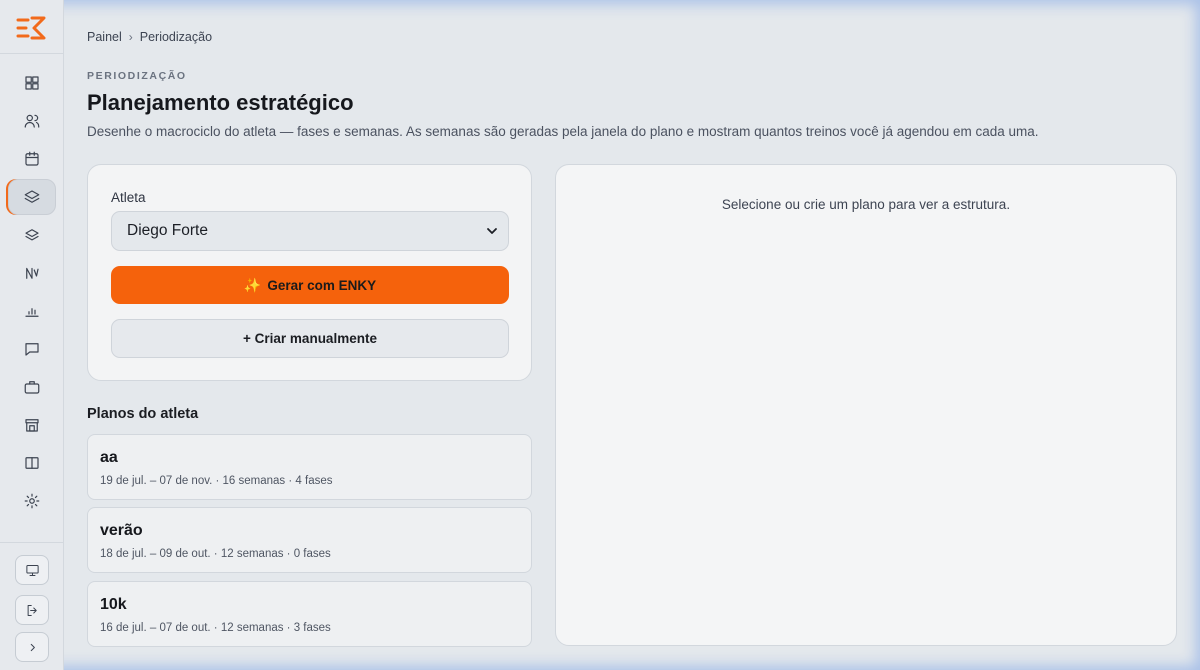 This screenshot has width=1200, height=670. I want to click on activity-wave-icon, so click(32, 273).